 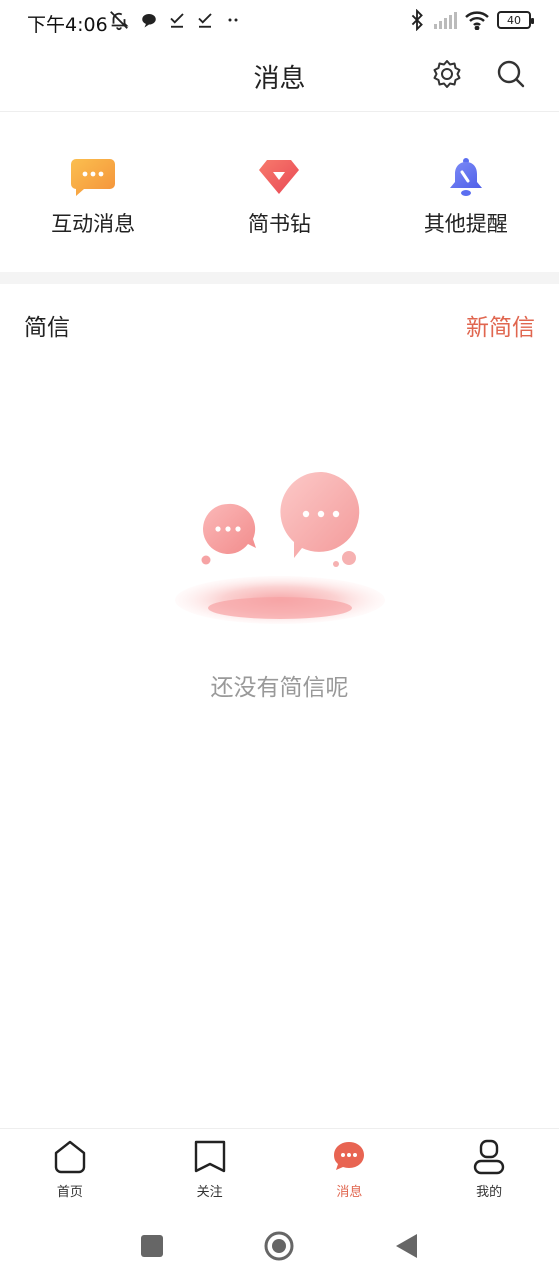 I want to click on search-button, so click(x=511, y=74).